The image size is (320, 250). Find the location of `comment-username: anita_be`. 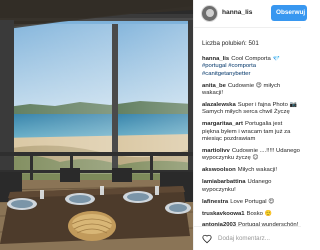

comment-username: anita_be is located at coordinates (214, 86).